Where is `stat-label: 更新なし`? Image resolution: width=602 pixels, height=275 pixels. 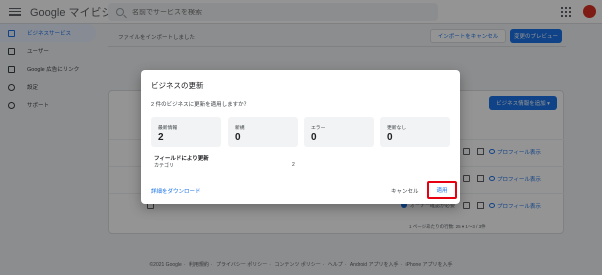 stat-label: 更新なし is located at coordinates (397, 128).